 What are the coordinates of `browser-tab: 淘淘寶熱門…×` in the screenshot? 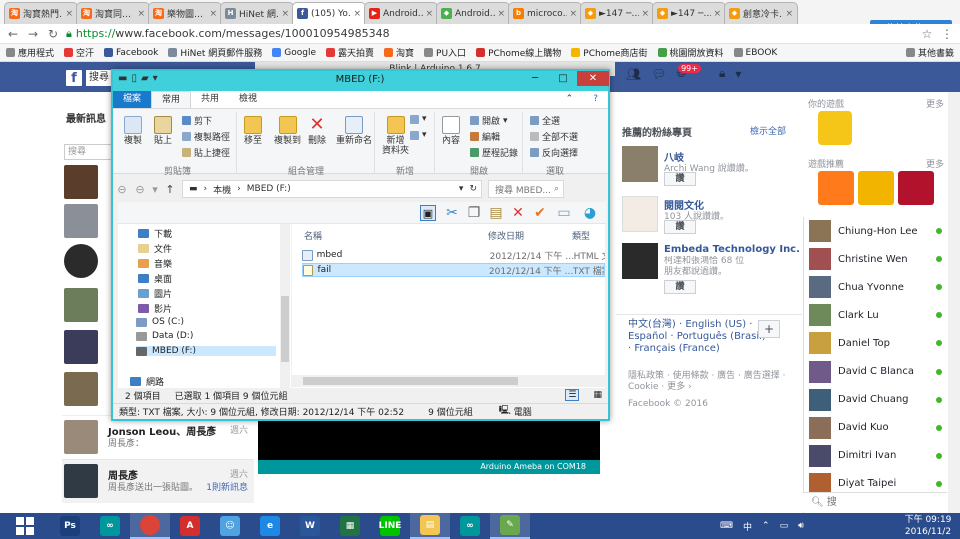 It's located at (41, 13).